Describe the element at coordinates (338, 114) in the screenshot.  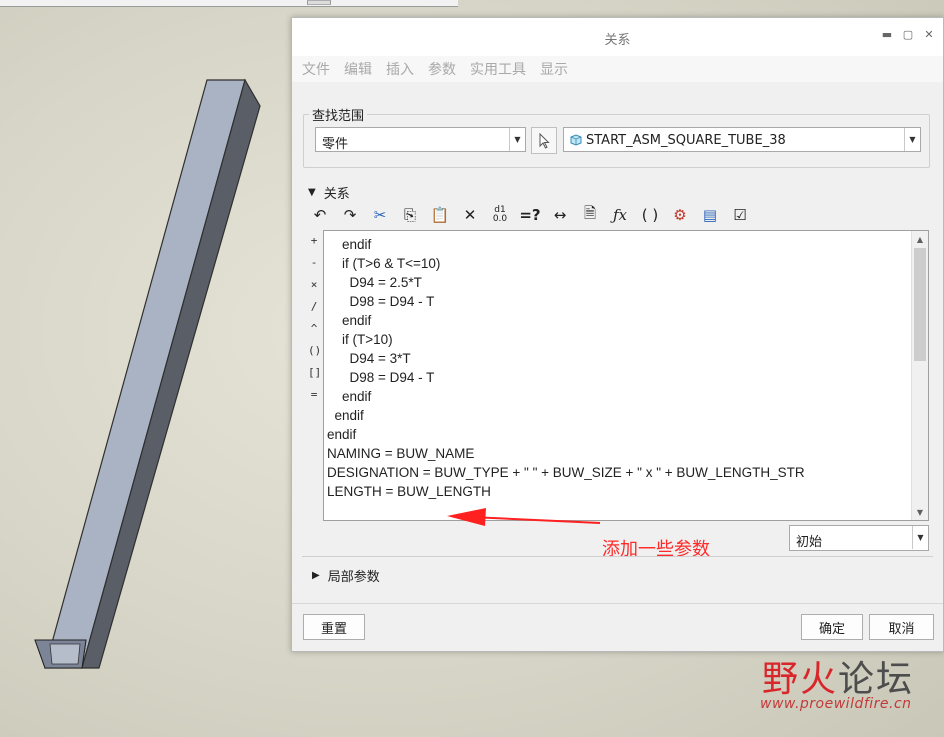
I see `scope-legend: 查找范围` at that location.